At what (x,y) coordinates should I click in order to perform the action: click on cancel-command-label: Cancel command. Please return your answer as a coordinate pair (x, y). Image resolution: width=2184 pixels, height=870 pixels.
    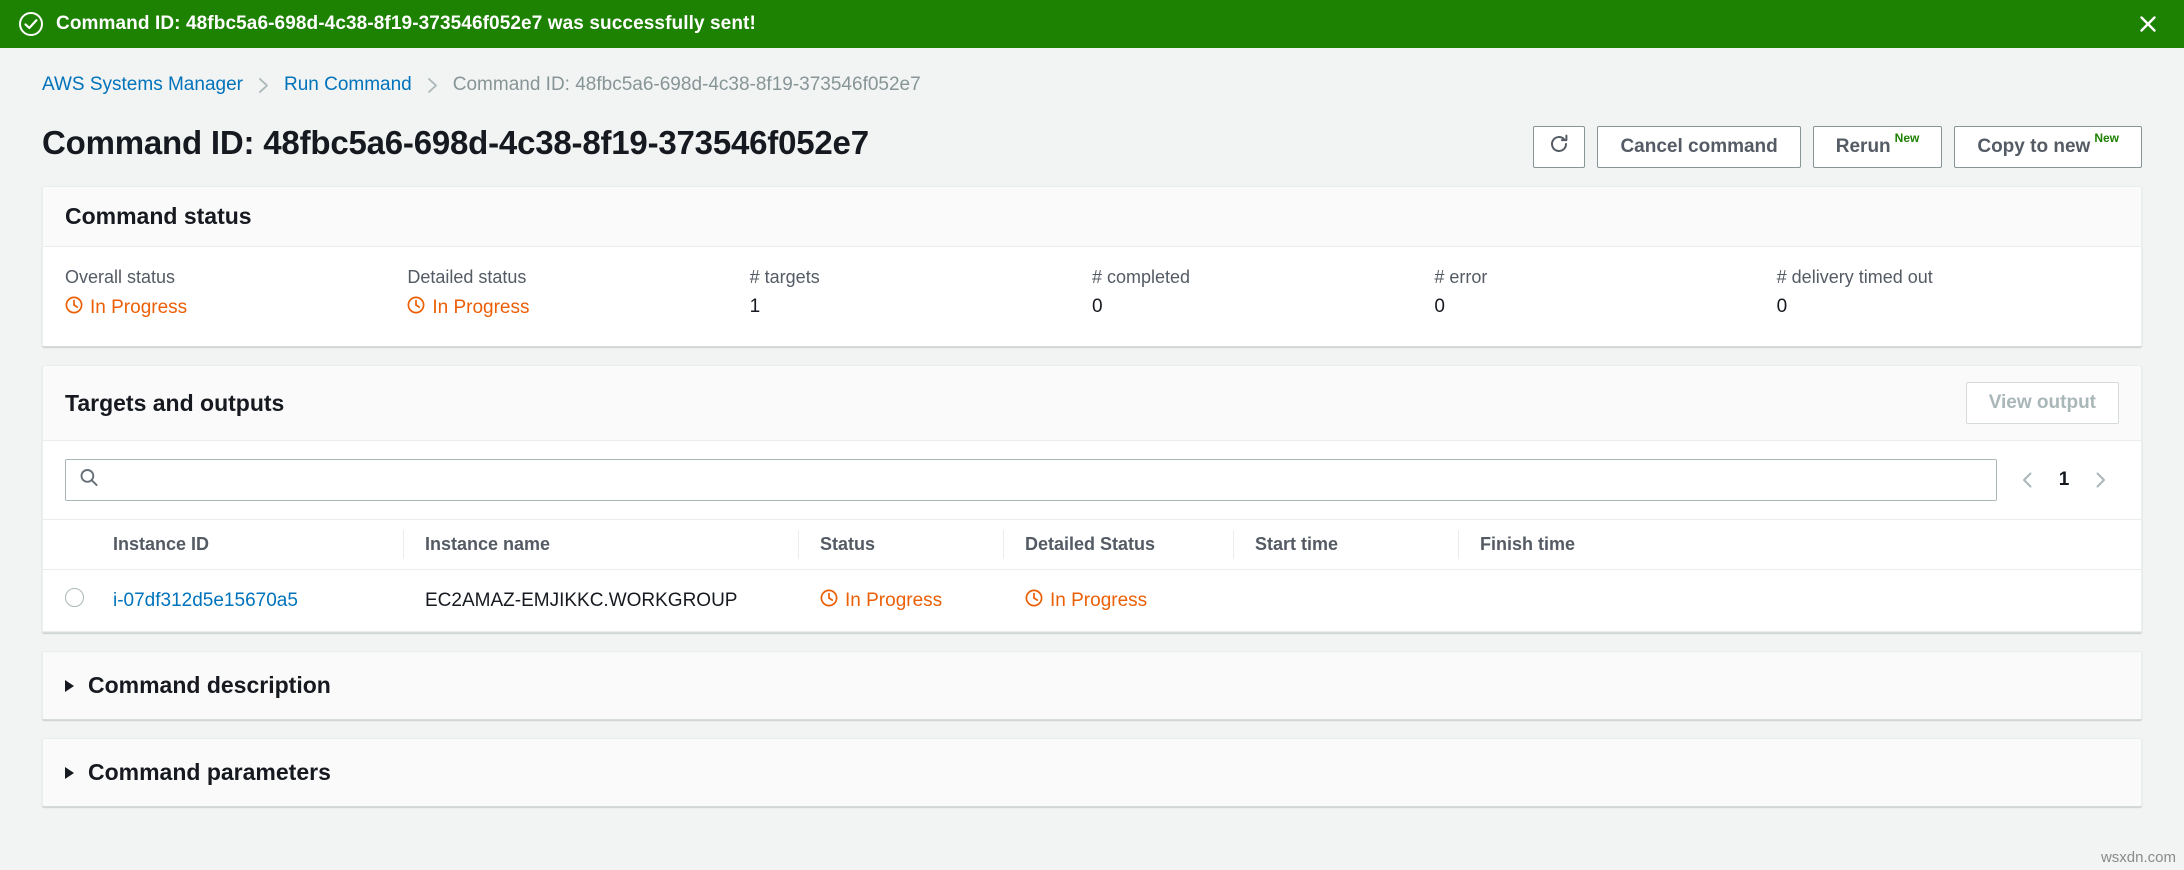
    Looking at the image, I should click on (1699, 146).